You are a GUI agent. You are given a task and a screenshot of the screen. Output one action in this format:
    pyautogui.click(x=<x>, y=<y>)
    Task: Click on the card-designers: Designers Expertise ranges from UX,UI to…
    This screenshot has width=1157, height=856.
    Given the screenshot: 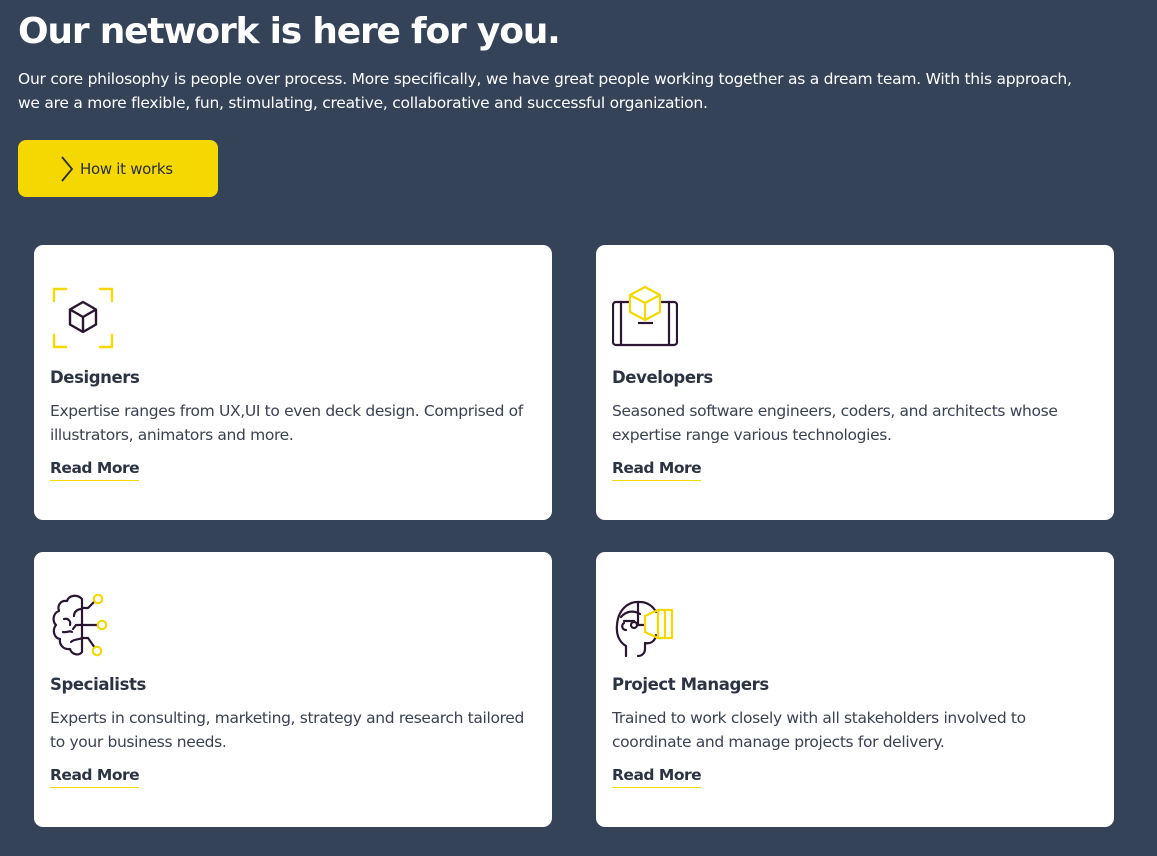 What is the action you would take?
    pyautogui.click(x=293, y=382)
    